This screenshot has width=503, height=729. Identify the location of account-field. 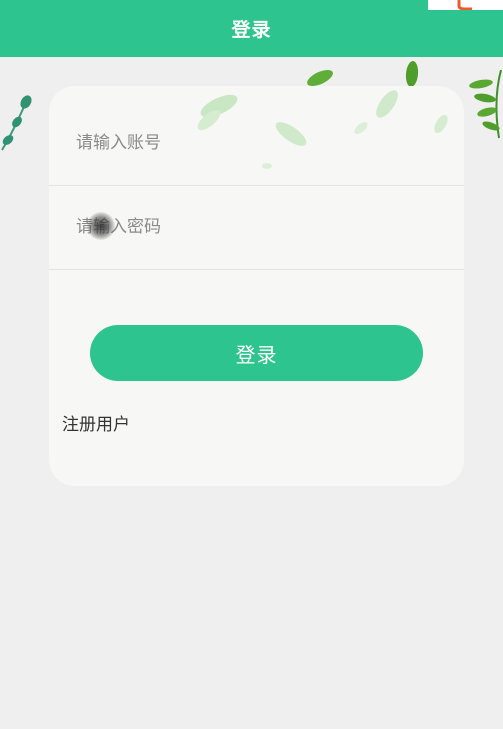
(256, 143).